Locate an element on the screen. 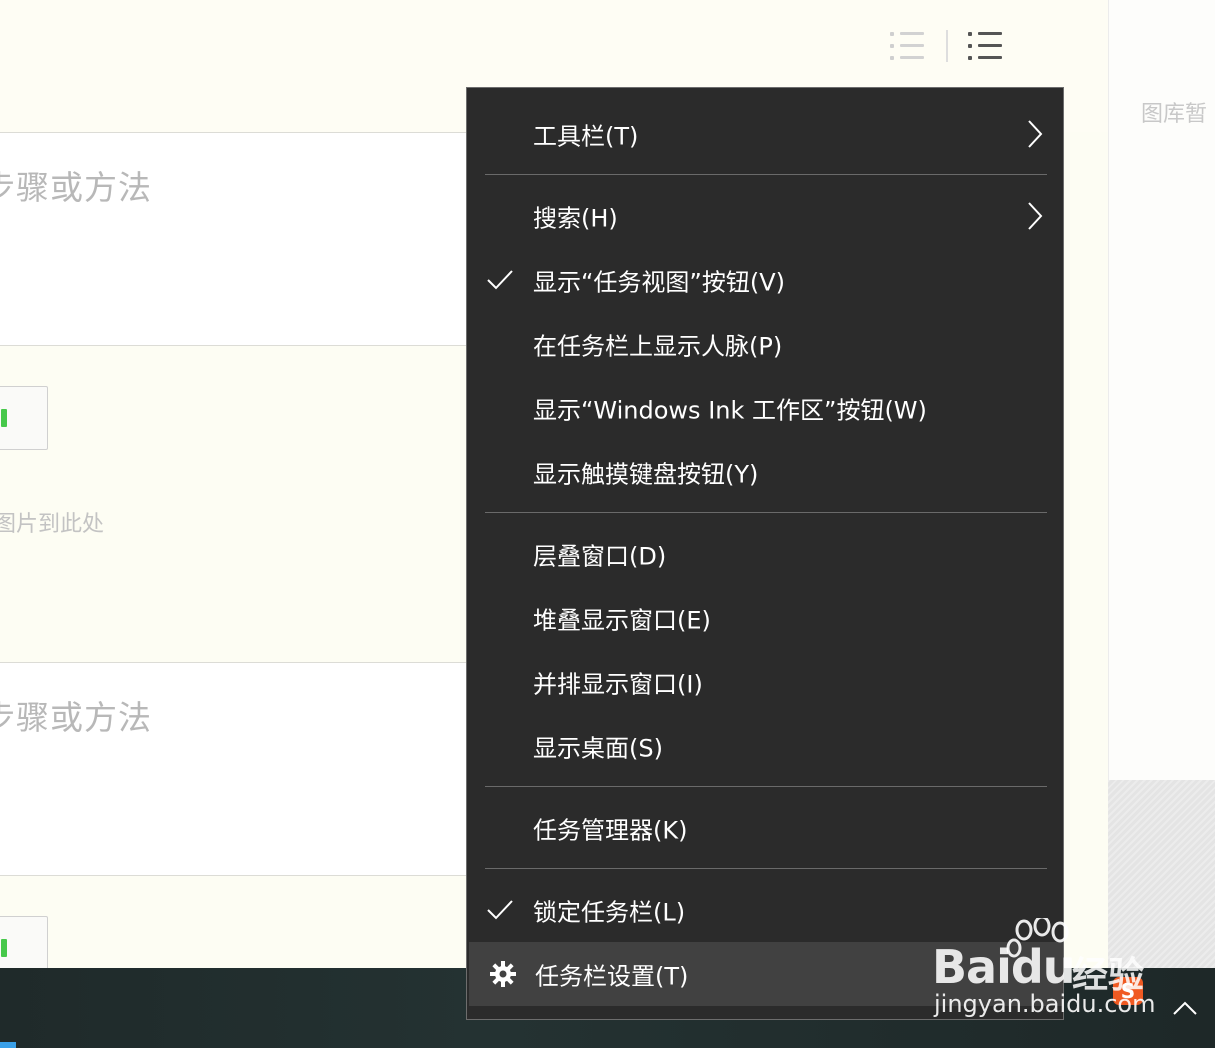 The width and height of the screenshot is (1215, 1048). taskbar-accent is located at coordinates (8, 1045).